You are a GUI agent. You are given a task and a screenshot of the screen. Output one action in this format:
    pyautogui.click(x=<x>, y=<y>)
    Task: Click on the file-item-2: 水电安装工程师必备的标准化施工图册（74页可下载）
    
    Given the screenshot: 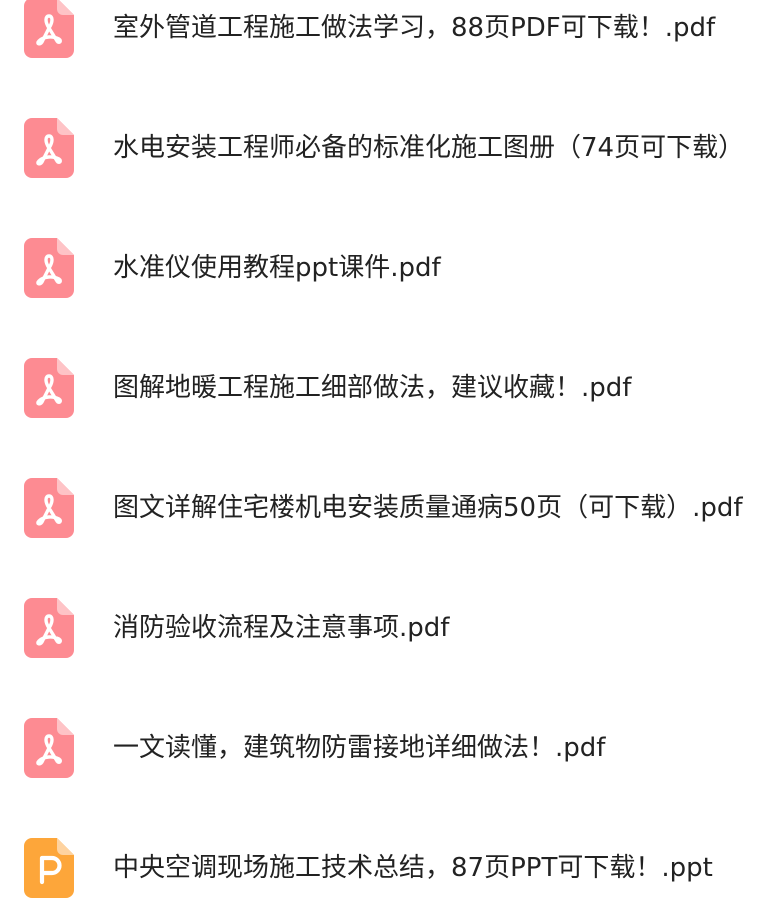 What is the action you would take?
    pyautogui.click(x=385, y=148)
    